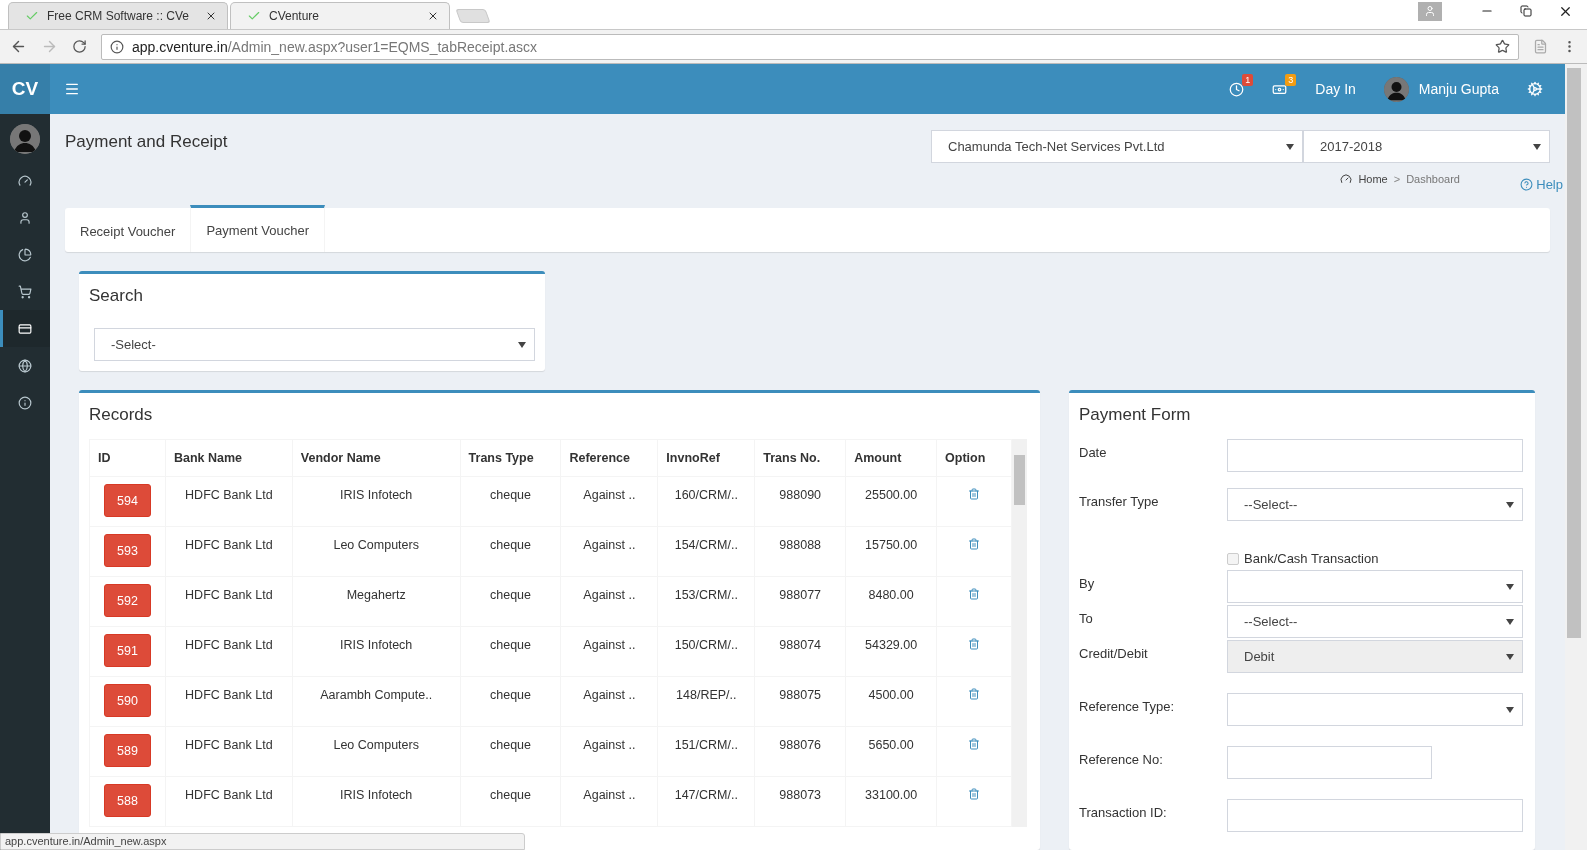 The image size is (1587, 850). I want to click on tab: Receipt Voucher, so click(128, 230).